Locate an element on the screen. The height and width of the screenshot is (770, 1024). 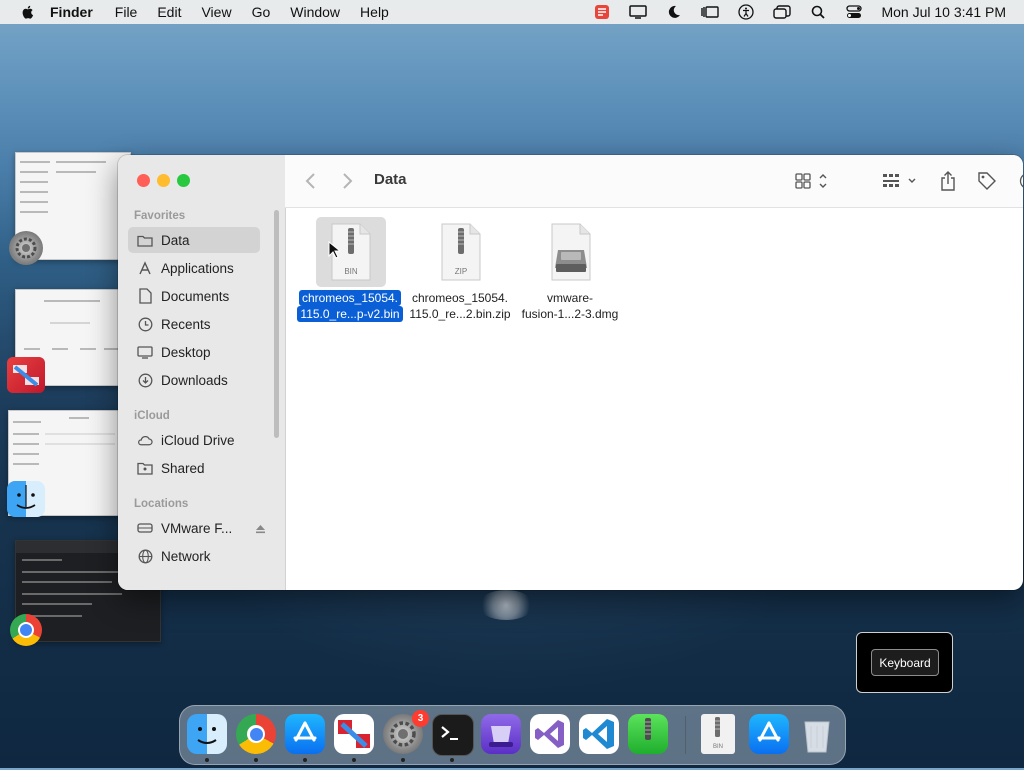
keyboard-overlay: Keyboard is located at coordinates (904, 662).